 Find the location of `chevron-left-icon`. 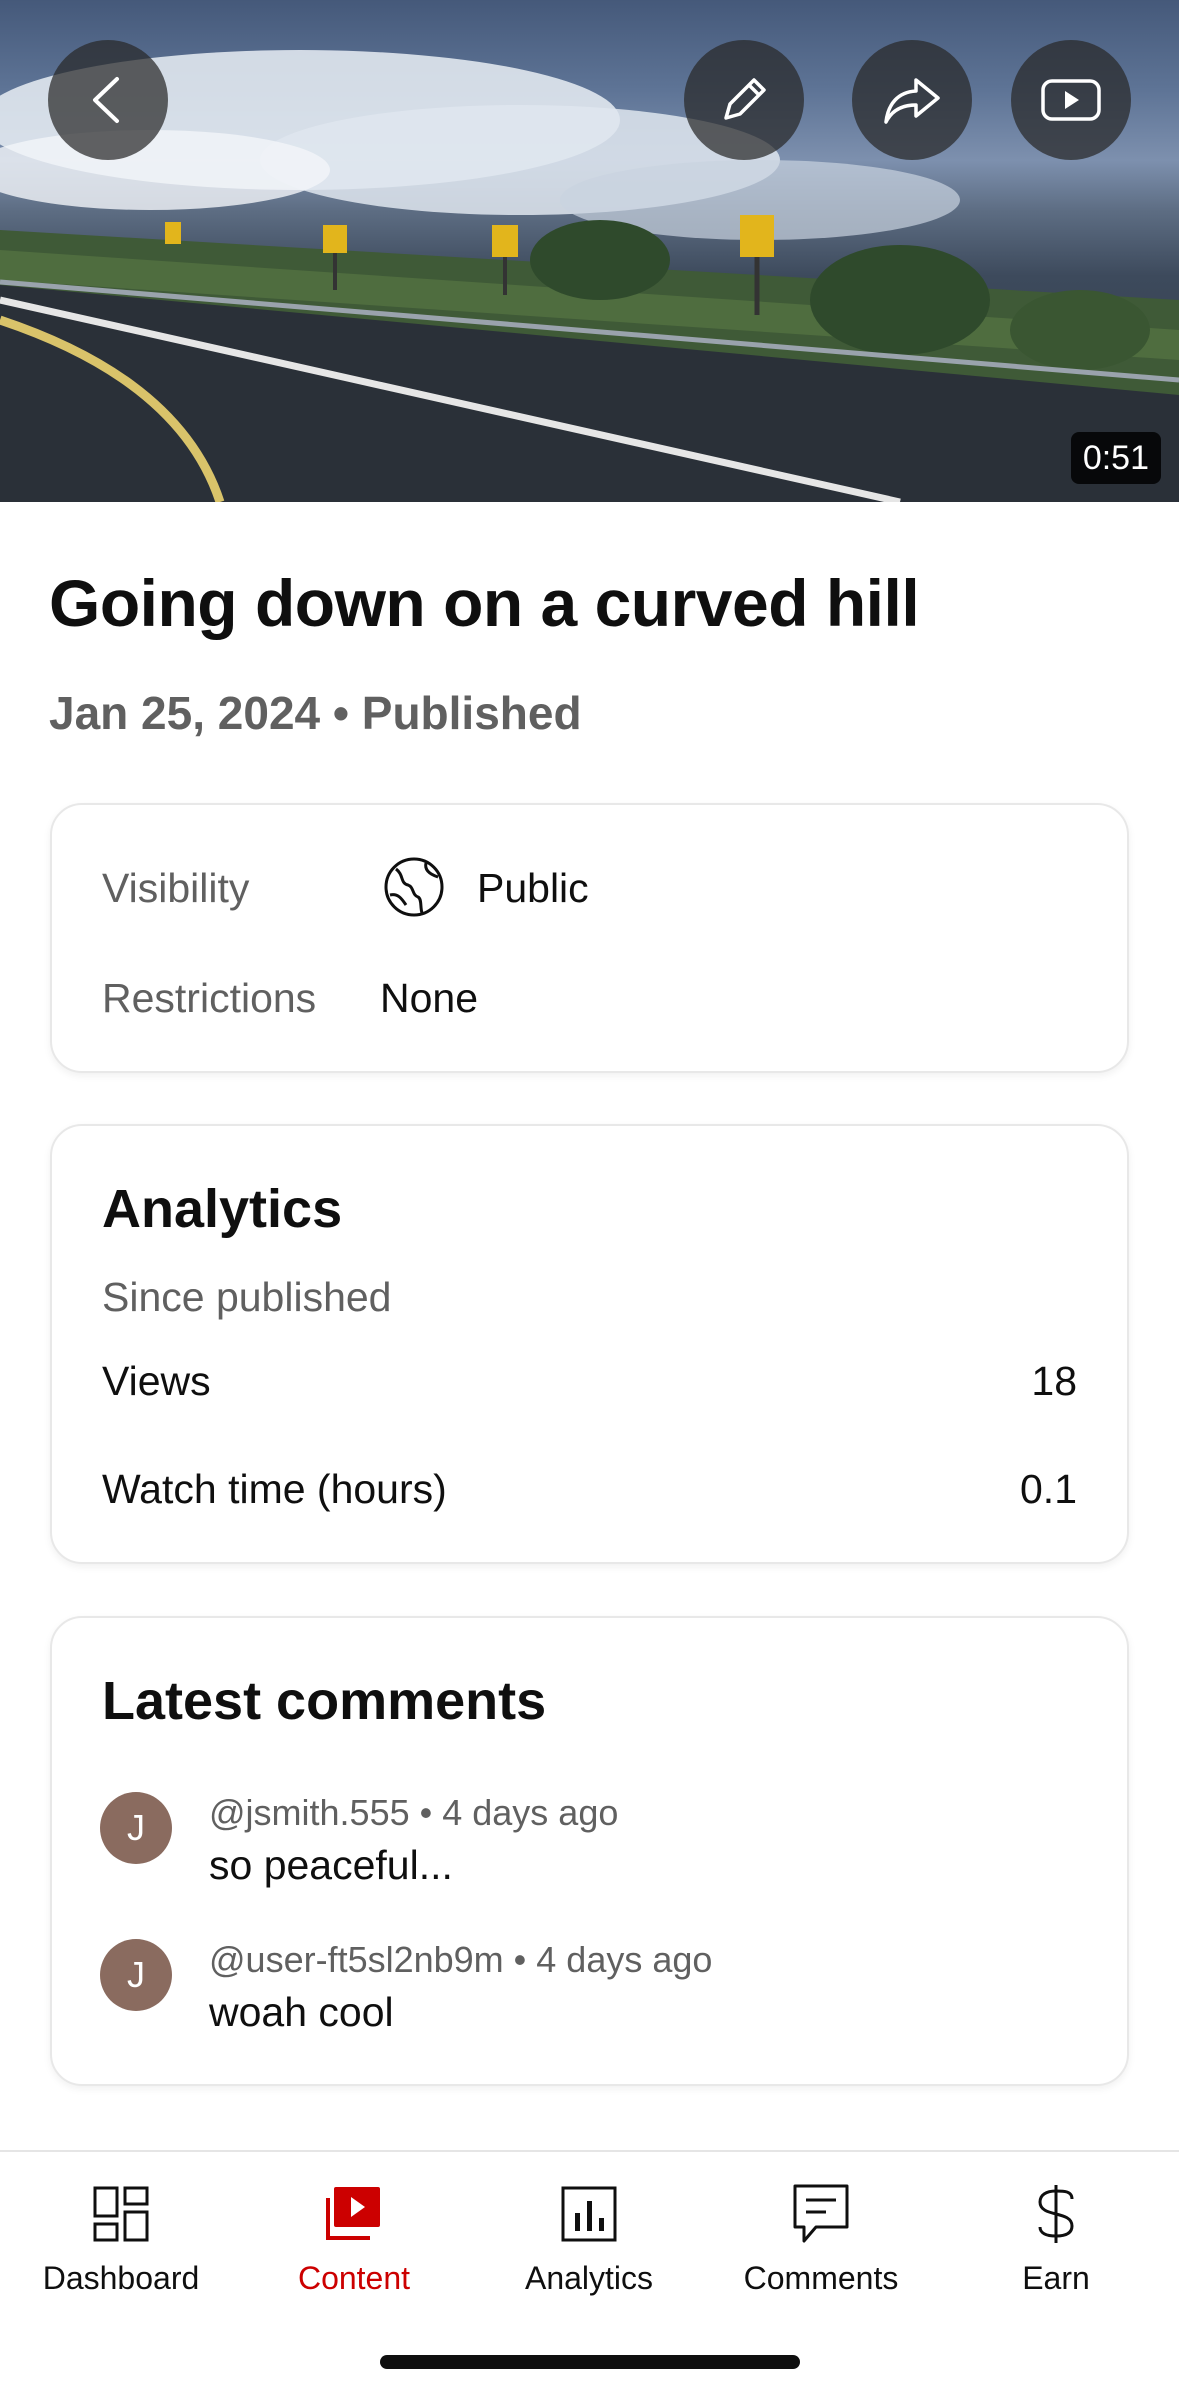

chevron-left-icon is located at coordinates (106, 100).